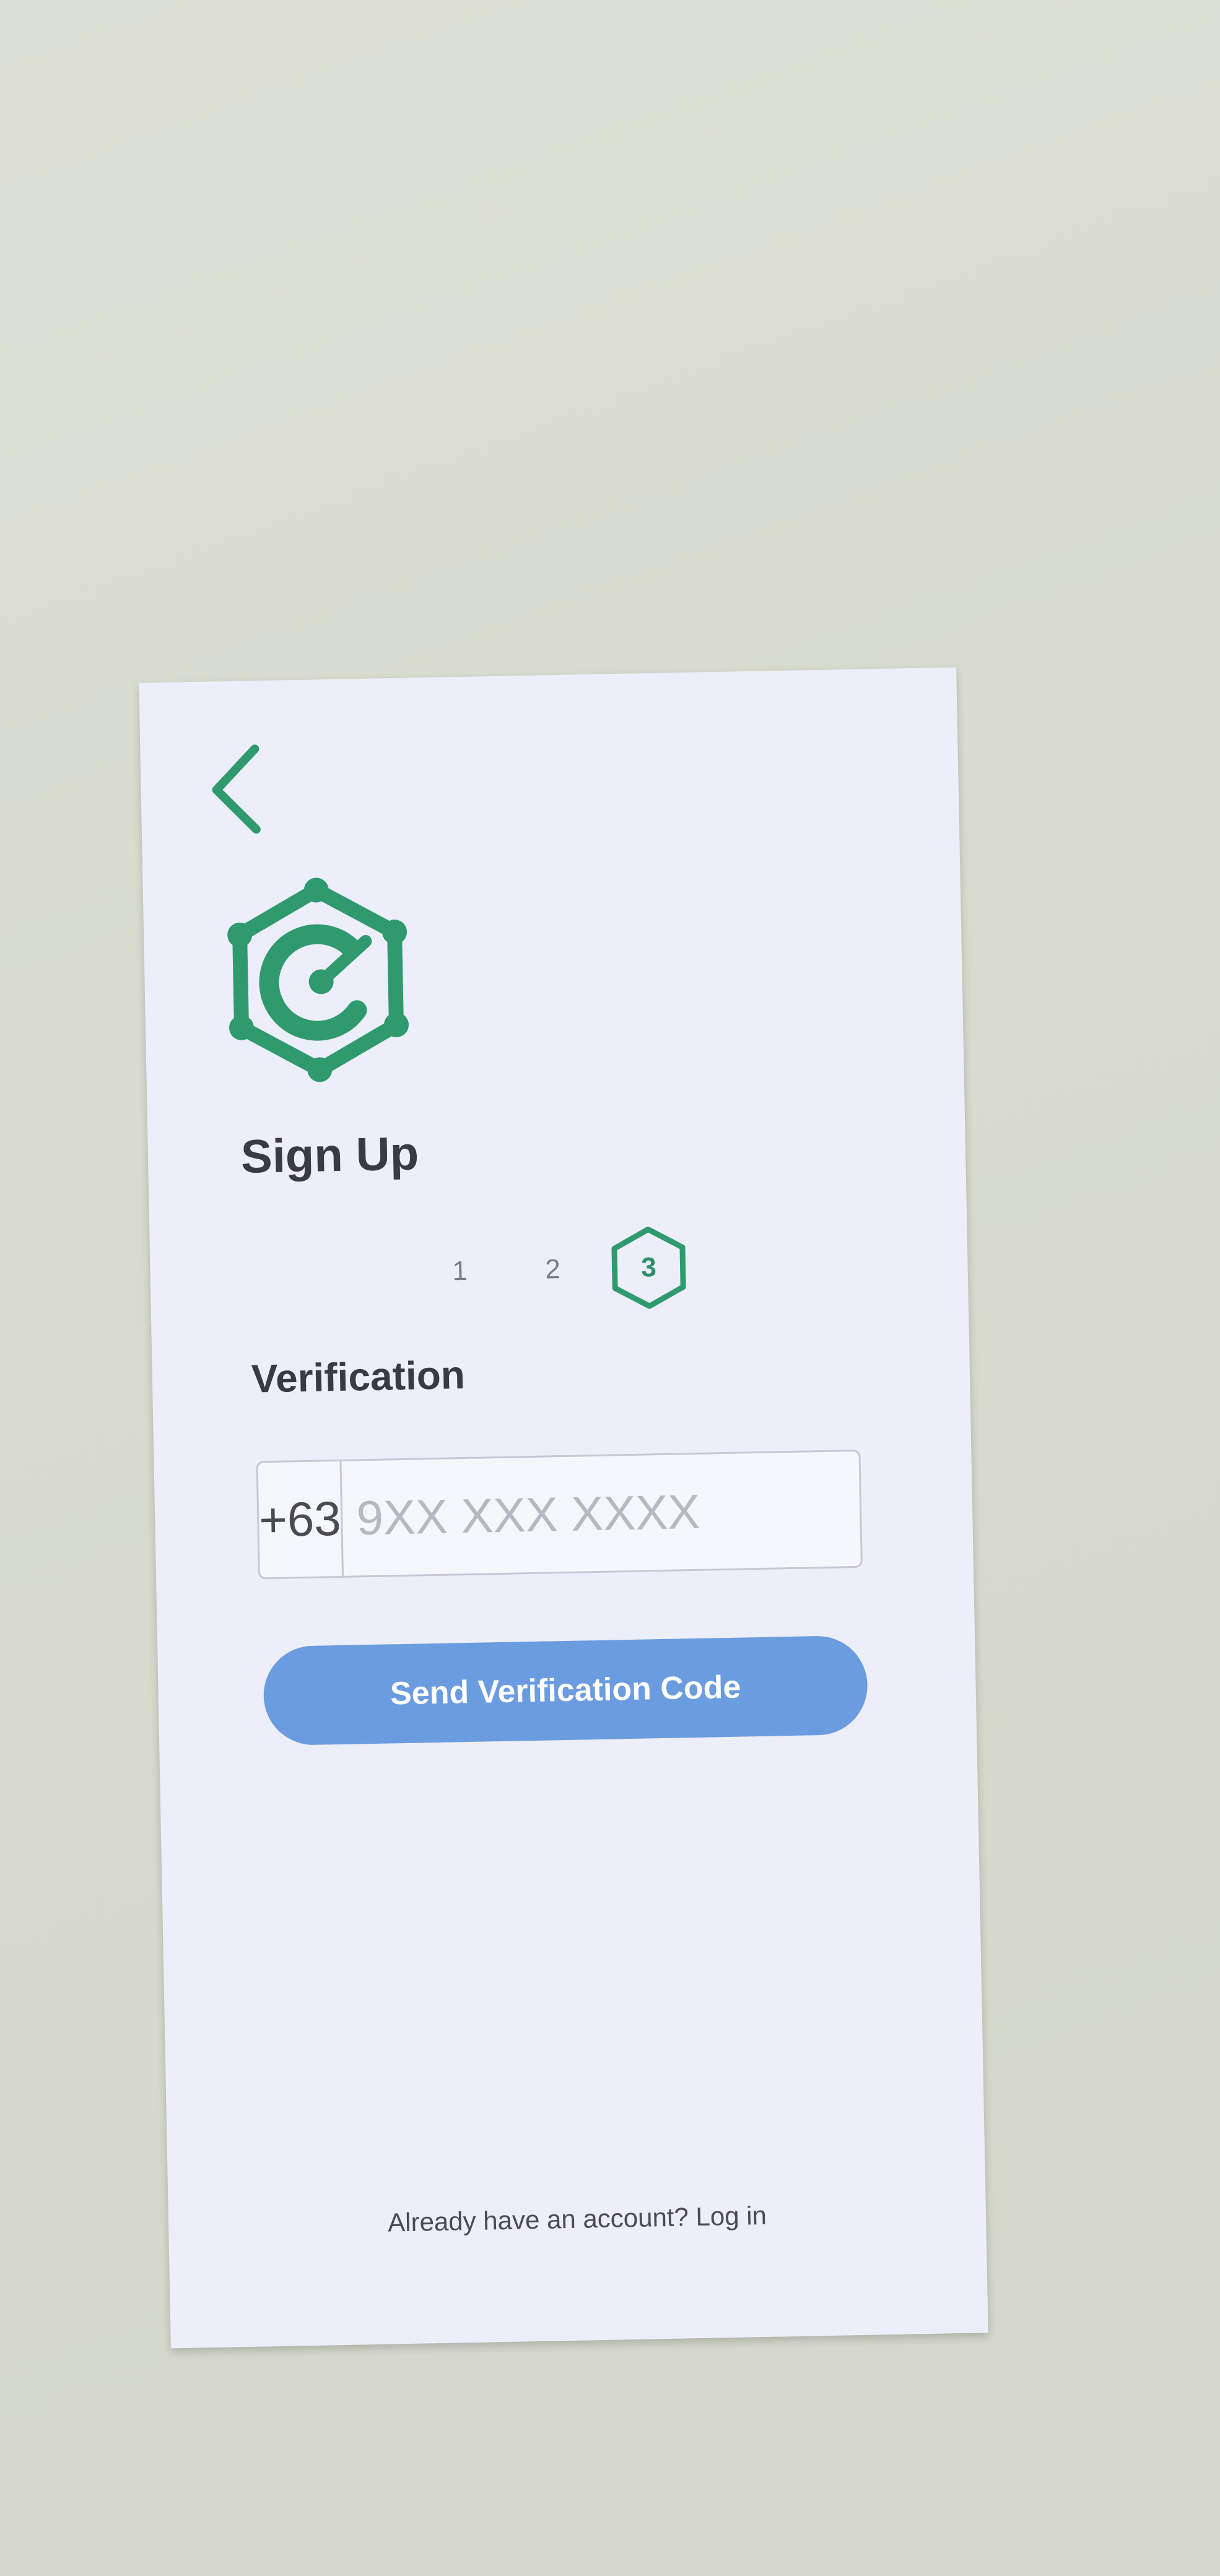  Describe the element at coordinates (329, 1155) in the screenshot. I see `page-title: Sign Up` at that location.